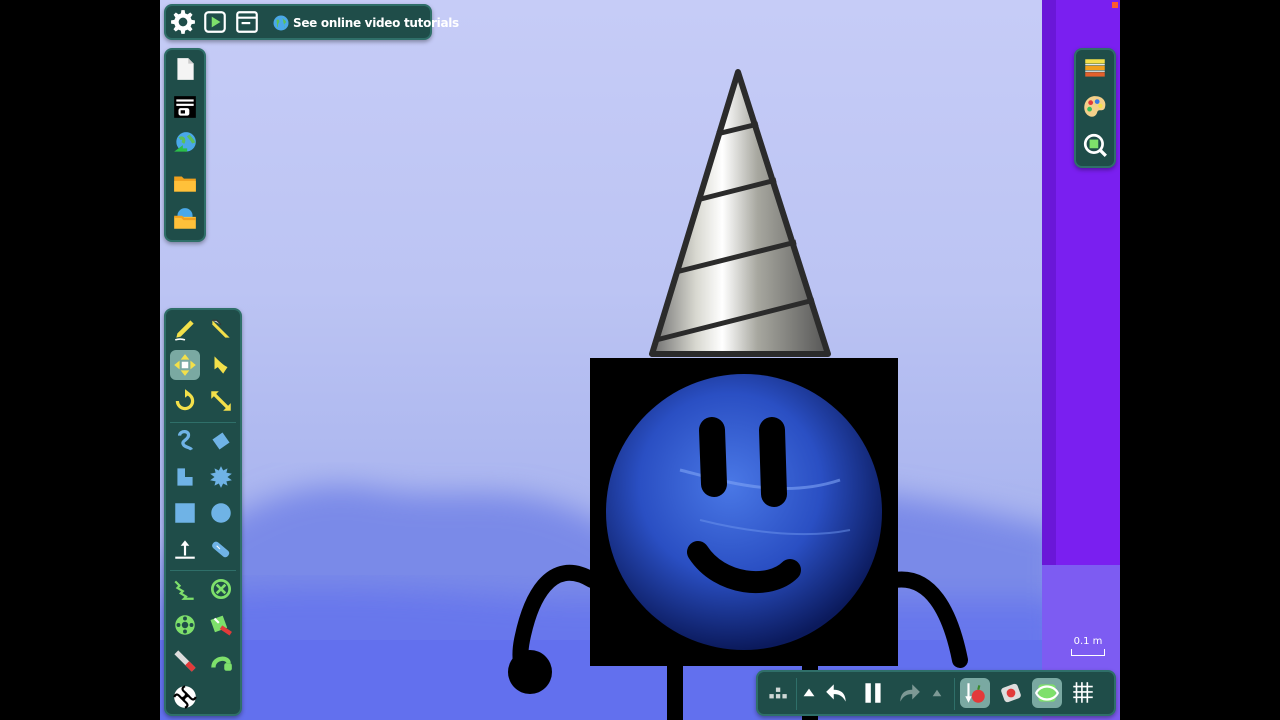 This screenshot has height=720, width=1280. What do you see at coordinates (221, 441) in the screenshot?
I see `eraser-icon` at bounding box center [221, 441].